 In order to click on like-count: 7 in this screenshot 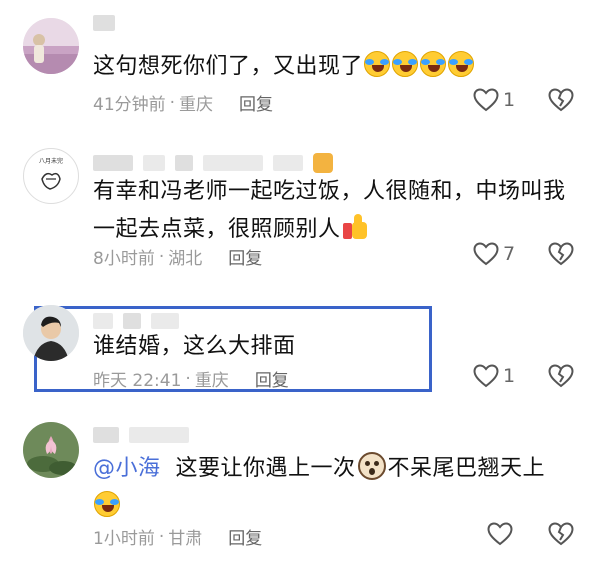, I will do `click(509, 254)`.